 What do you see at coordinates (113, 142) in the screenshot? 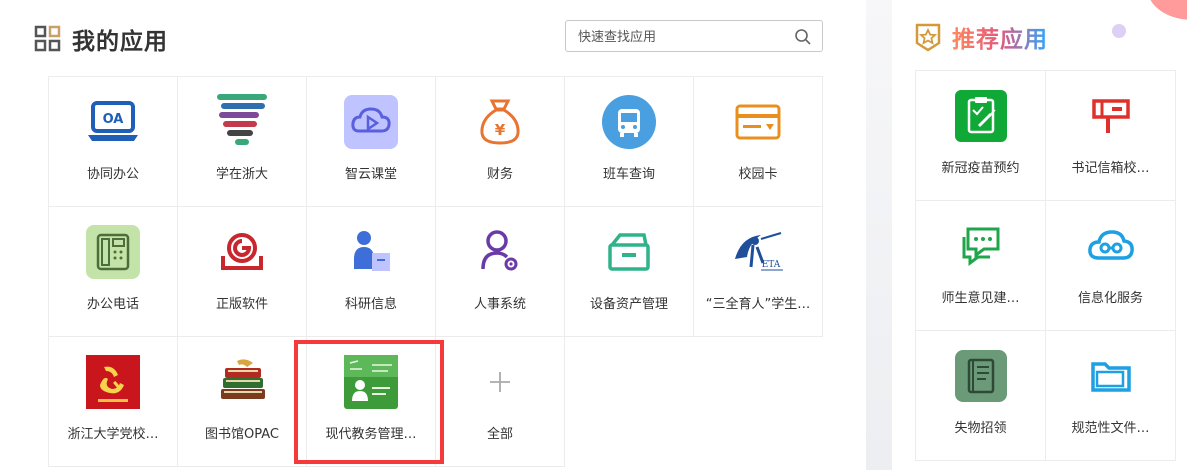
I see `app-tile-oa: OA 协同办公` at bounding box center [113, 142].